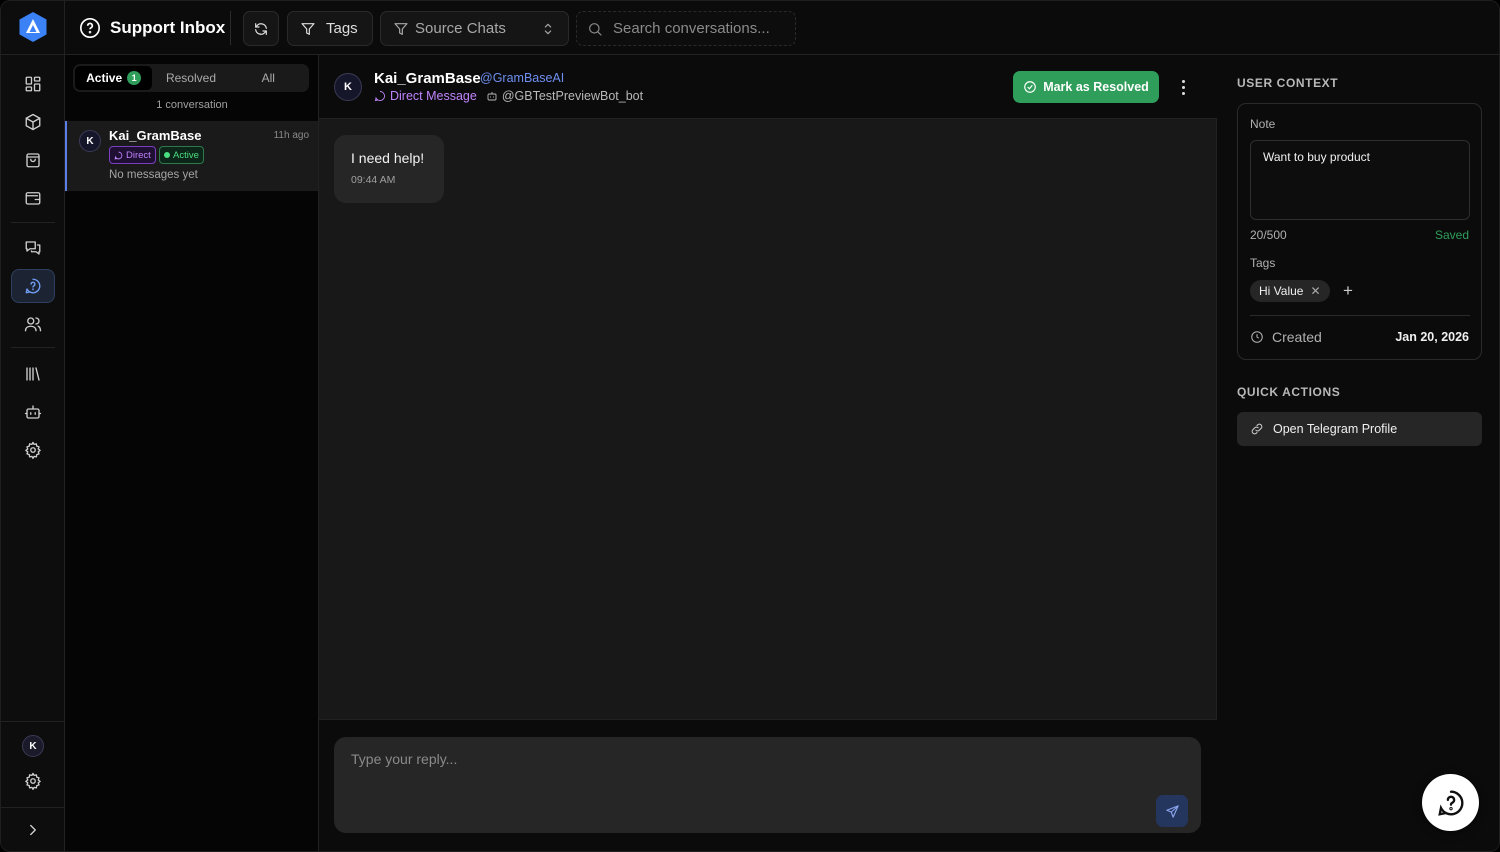  I want to click on status-badge-label: Active, so click(186, 155).